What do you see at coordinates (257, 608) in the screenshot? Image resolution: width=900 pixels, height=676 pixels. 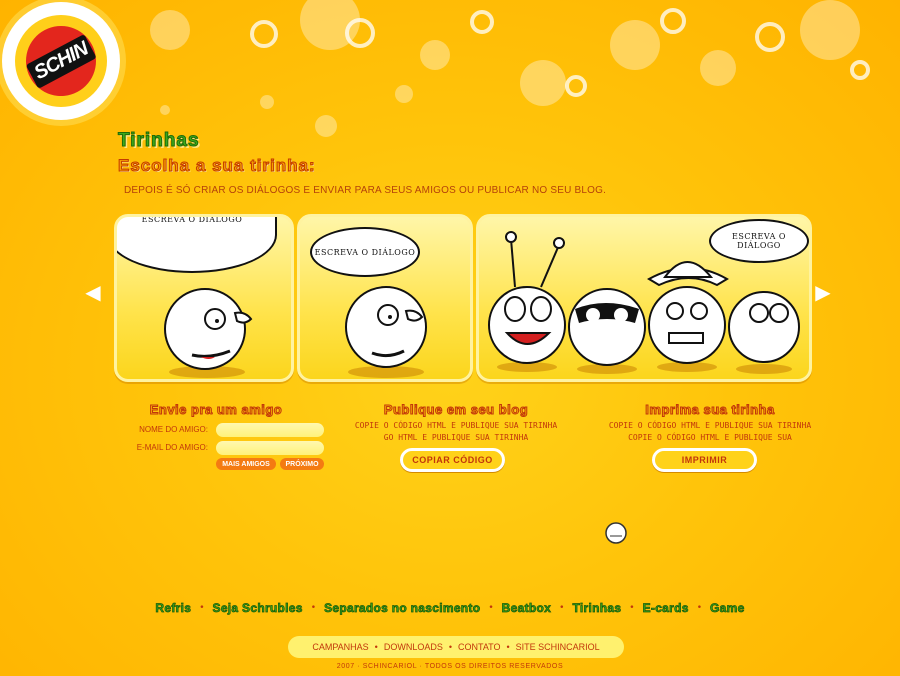 I see `nav-item-seja-schrubles: Seja Schrubles` at bounding box center [257, 608].